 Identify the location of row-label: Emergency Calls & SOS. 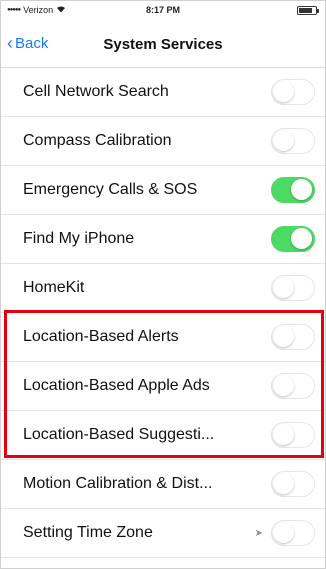
(110, 189).